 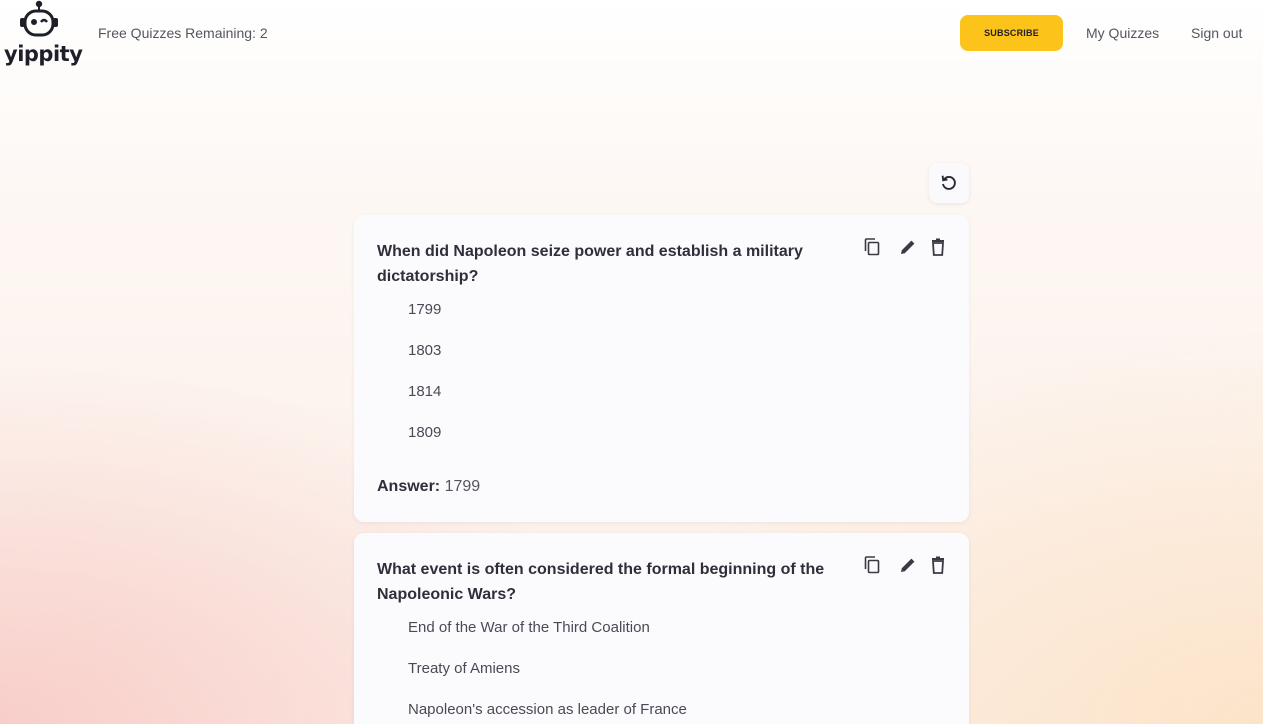 What do you see at coordinates (424, 309) in the screenshot?
I see `option-item: 1799` at bounding box center [424, 309].